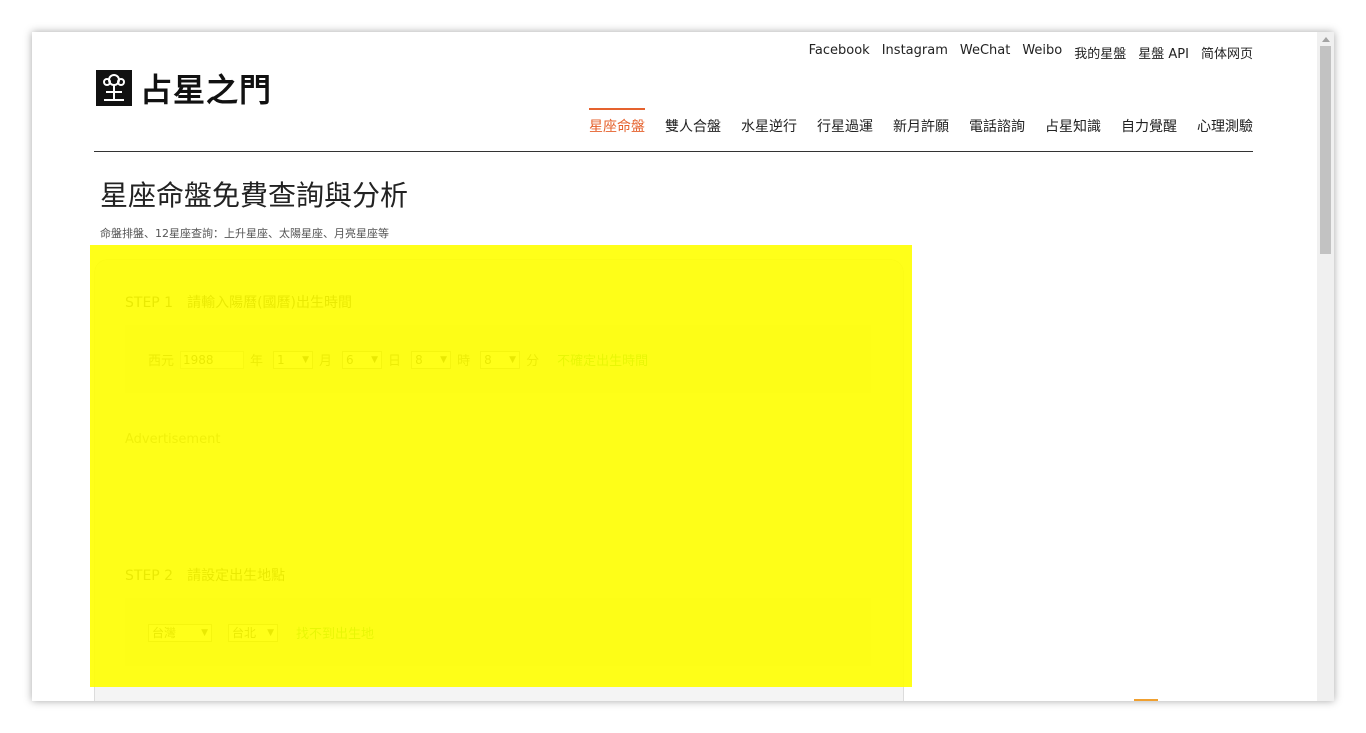 Image resolution: width=1366 pixels, height=733 pixels. I want to click on minute-select: 8 ▼, so click(500, 359).